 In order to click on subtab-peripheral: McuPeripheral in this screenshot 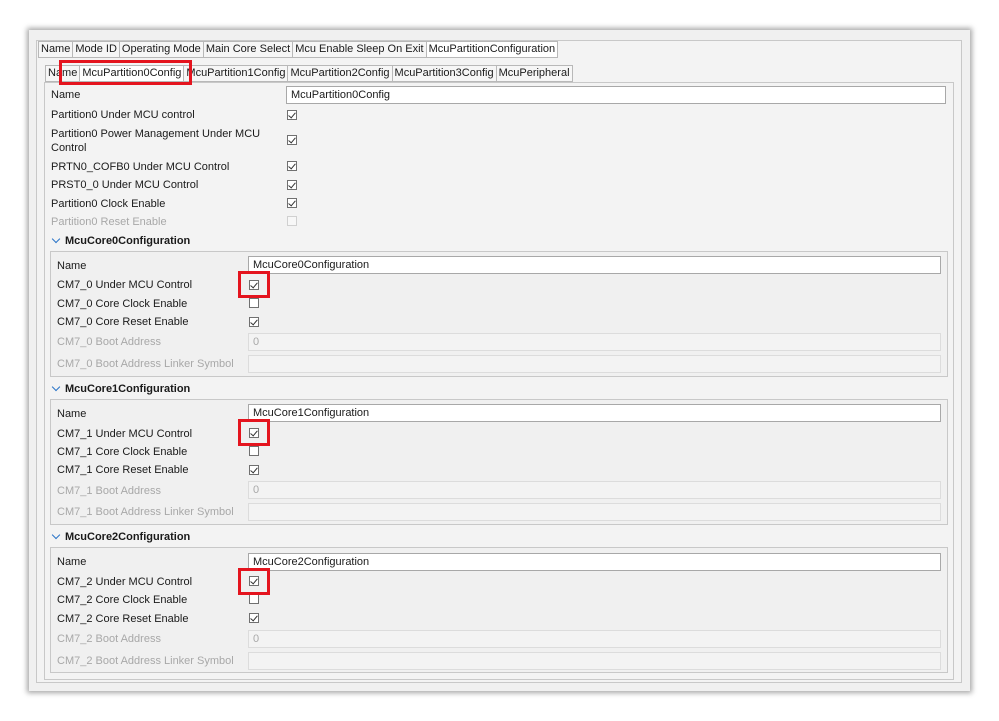, I will do `click(534, 73)`.